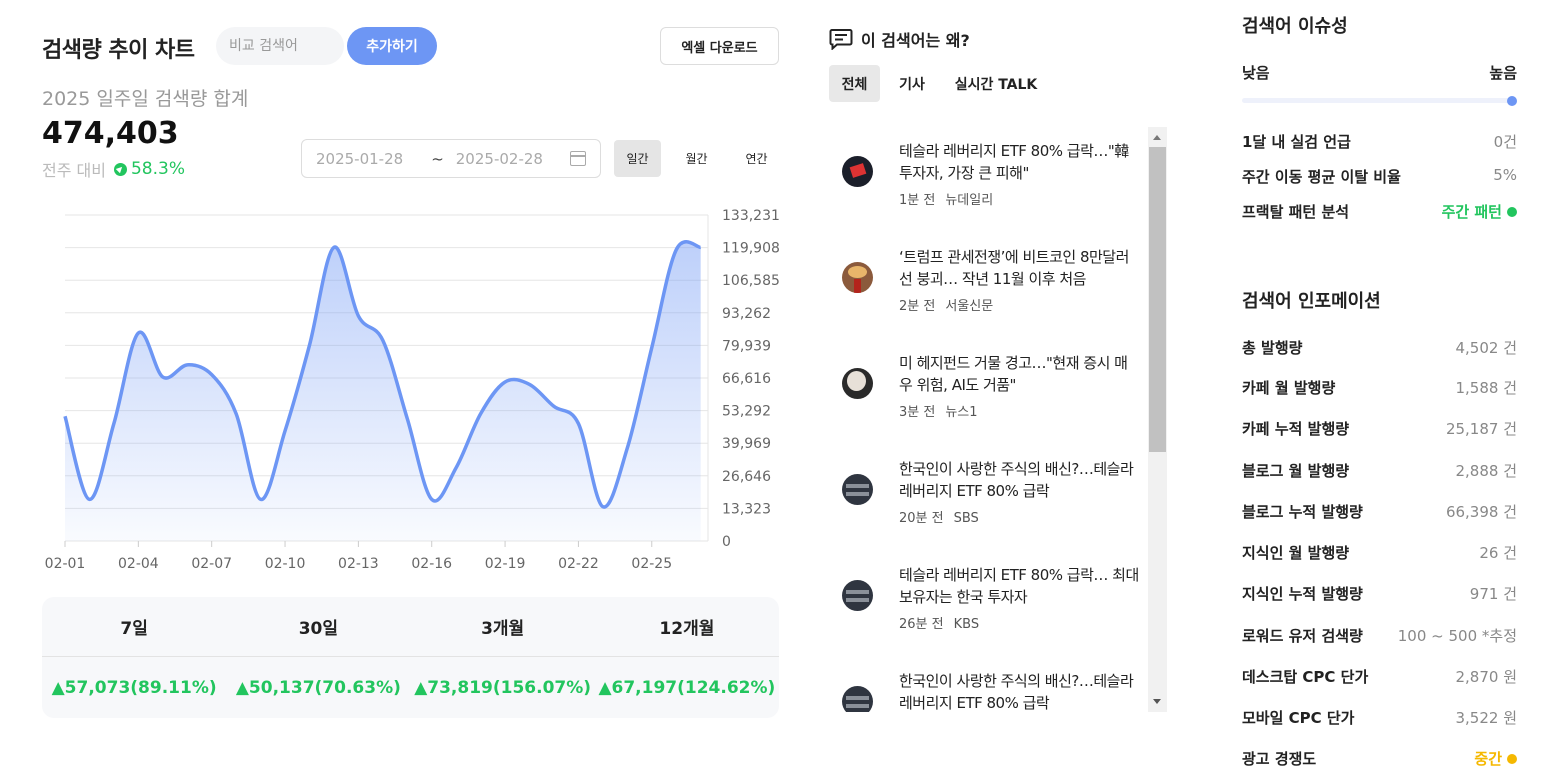  What do you see at coordinates (505, 564) in the screenshot?
I see `x-tick-label: 02-19` at bounding box center [505, 564].